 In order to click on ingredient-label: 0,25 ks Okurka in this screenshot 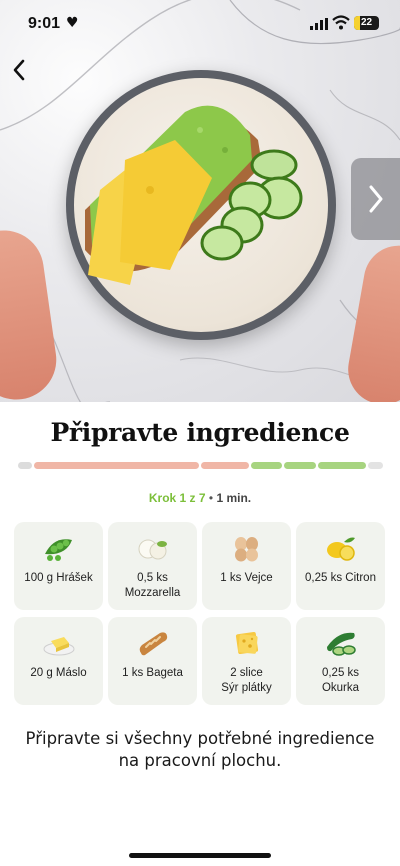, I will do `click(340, 680)`.